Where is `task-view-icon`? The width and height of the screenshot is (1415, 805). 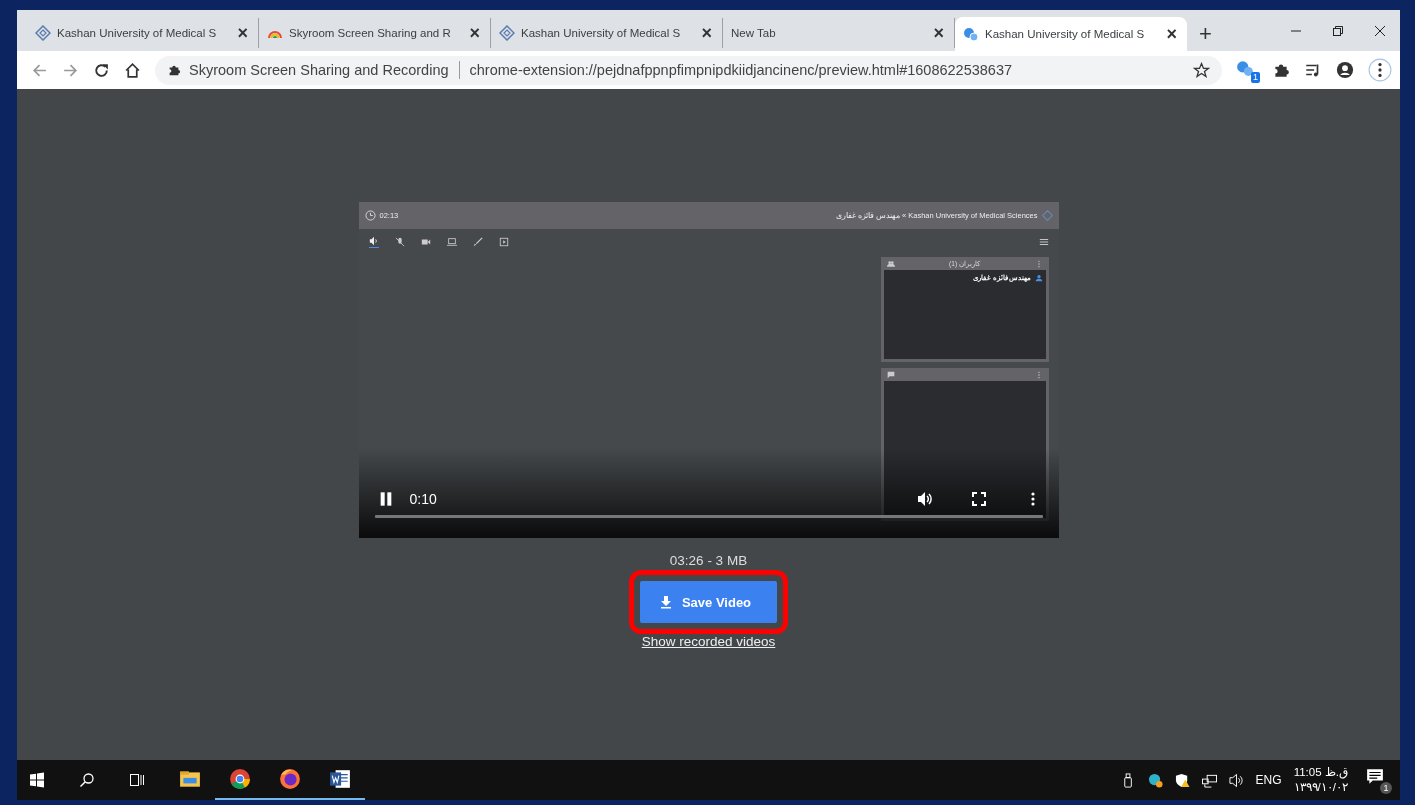 task-view-icon is located at coordinates (137, 780).